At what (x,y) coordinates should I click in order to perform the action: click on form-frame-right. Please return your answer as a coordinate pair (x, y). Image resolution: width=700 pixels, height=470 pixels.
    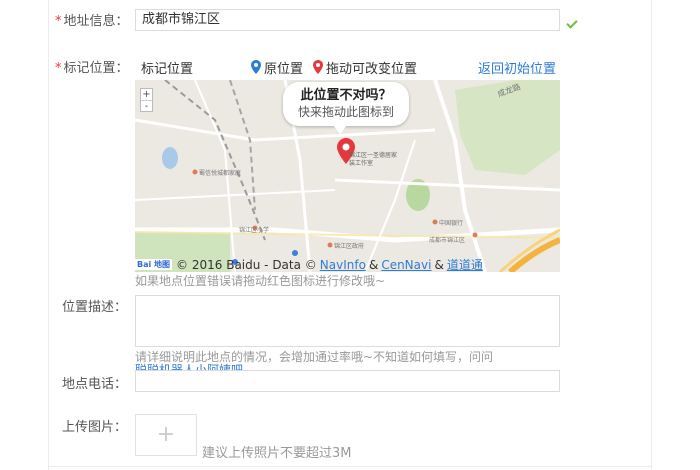
    Looking at the image, I should click on (651, 235).